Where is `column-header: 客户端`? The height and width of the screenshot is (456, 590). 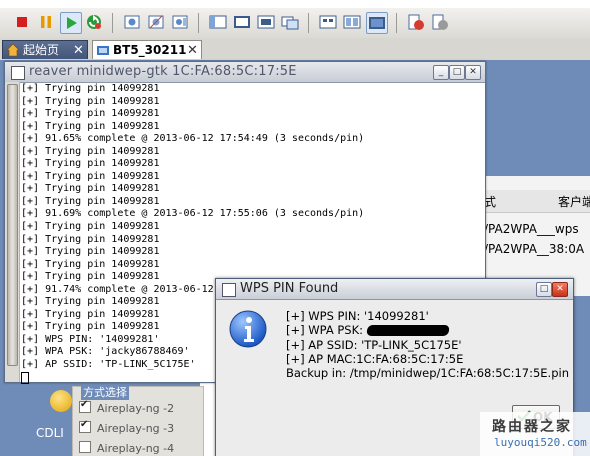 column-header: 客户端 is located at coordinates (574, 202).